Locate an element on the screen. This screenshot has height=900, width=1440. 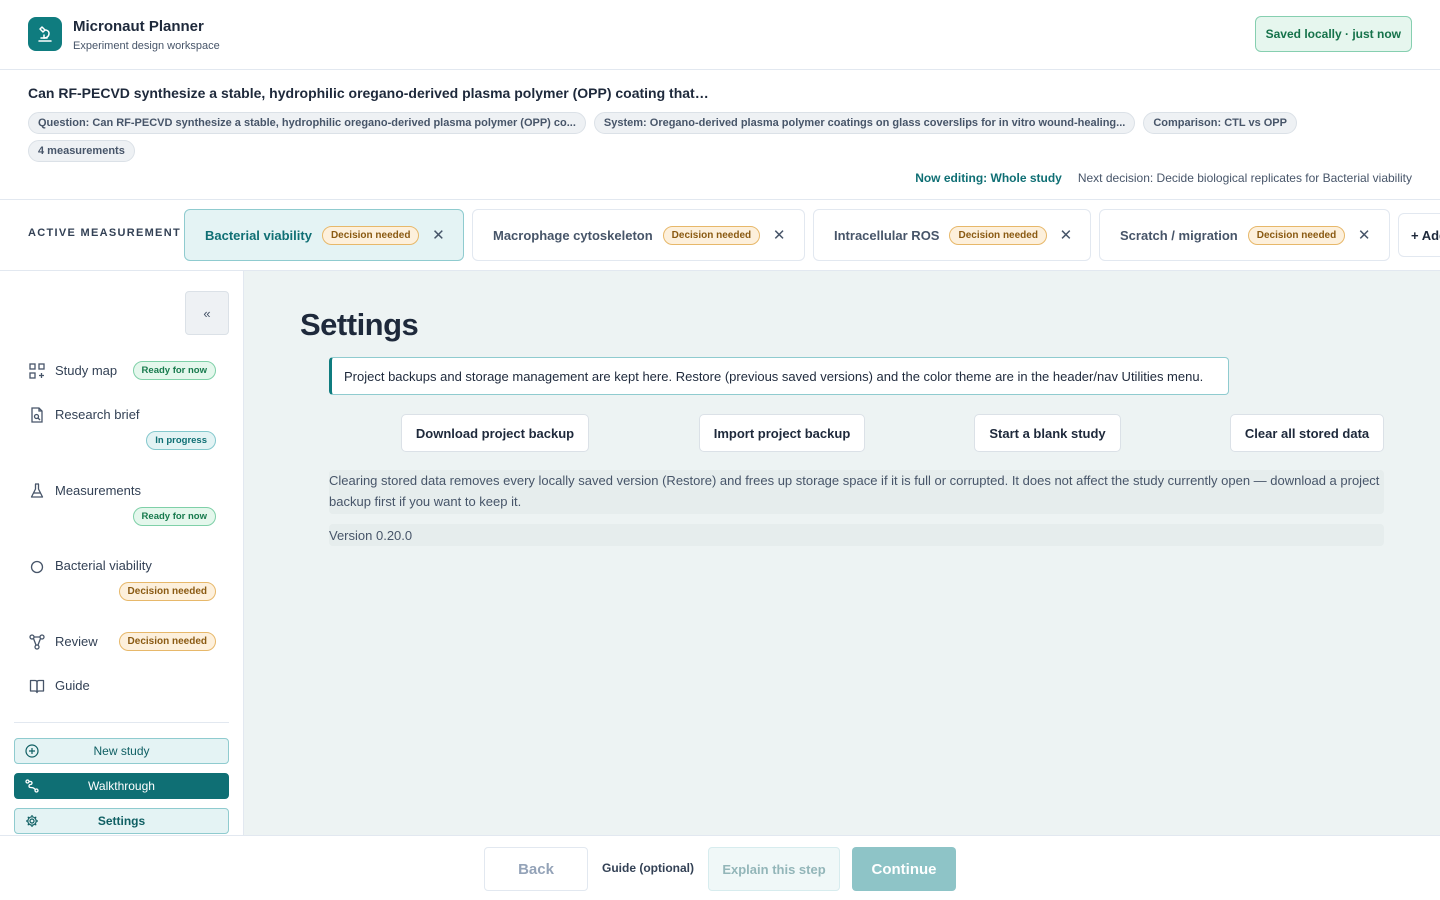
sidebar-item-label: Research brief is located at coordinates (97, 414).